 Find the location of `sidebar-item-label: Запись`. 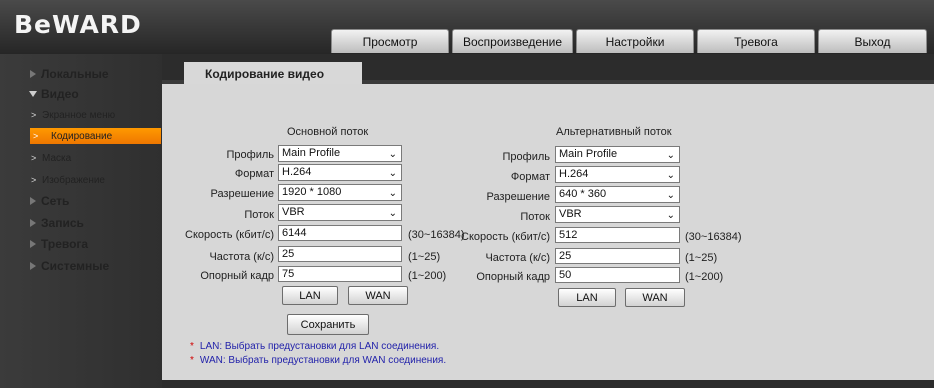

sidebar-item-label: Запись is located at coordinates (62, 223).